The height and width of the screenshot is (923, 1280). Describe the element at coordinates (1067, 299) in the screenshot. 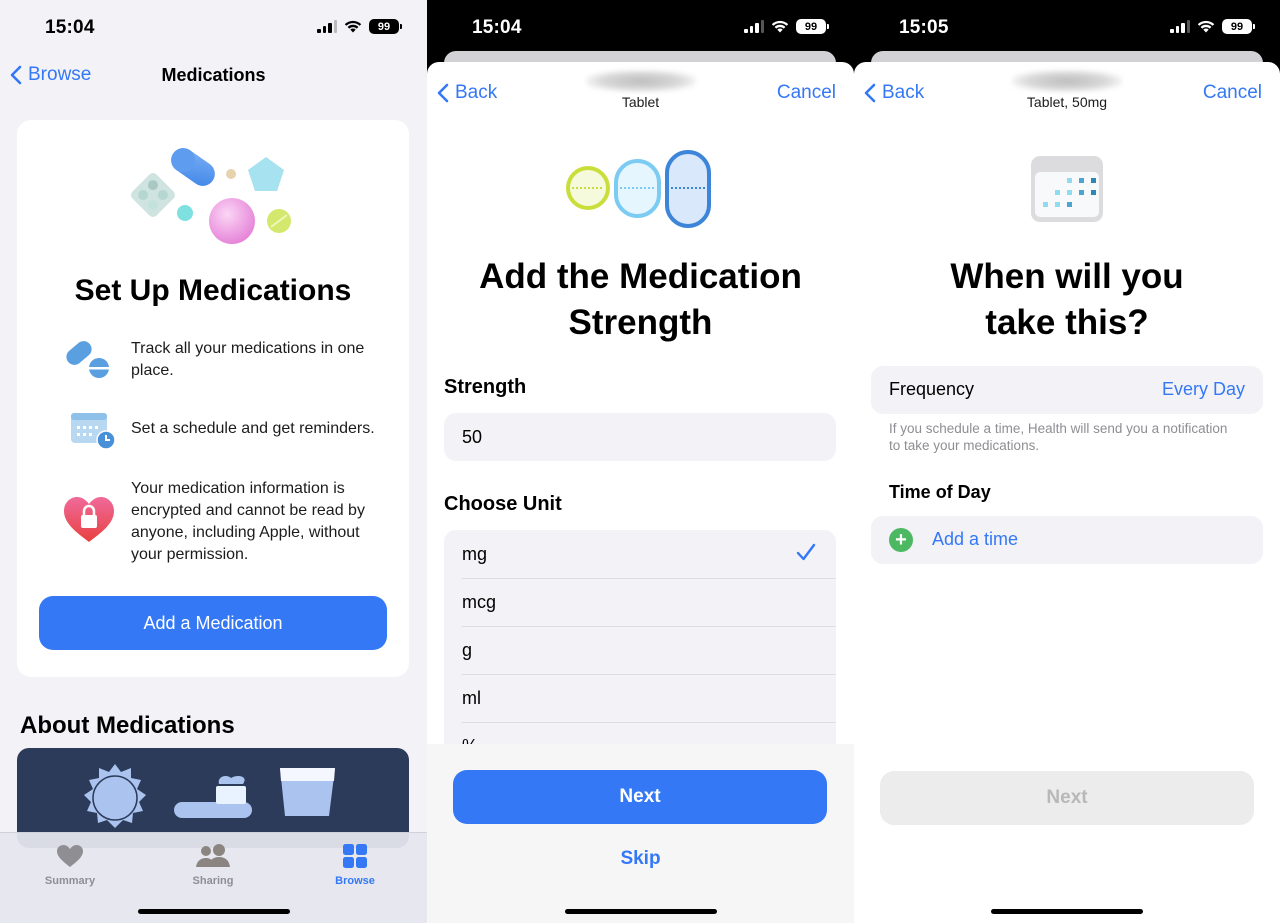

I see `screen-title: When will you take this?` at that location.